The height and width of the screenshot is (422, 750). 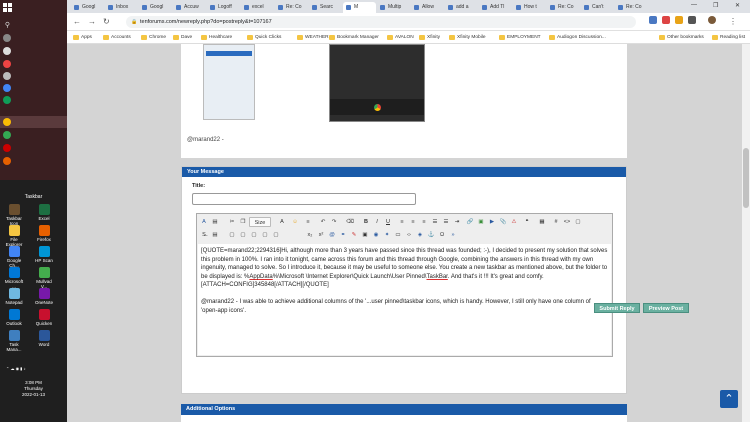 I want to click on submit-reply-button: Submit Reply, so click(x=617, y=308).